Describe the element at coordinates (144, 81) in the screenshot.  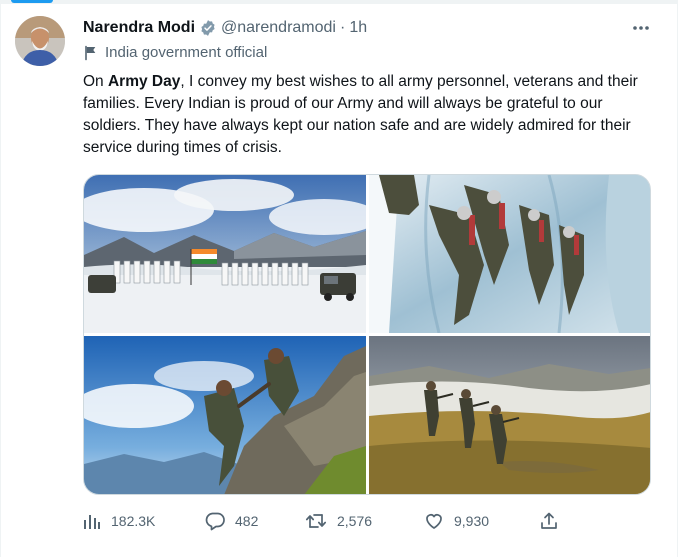
I see `tweet-text-bold: Army Day` at that location.